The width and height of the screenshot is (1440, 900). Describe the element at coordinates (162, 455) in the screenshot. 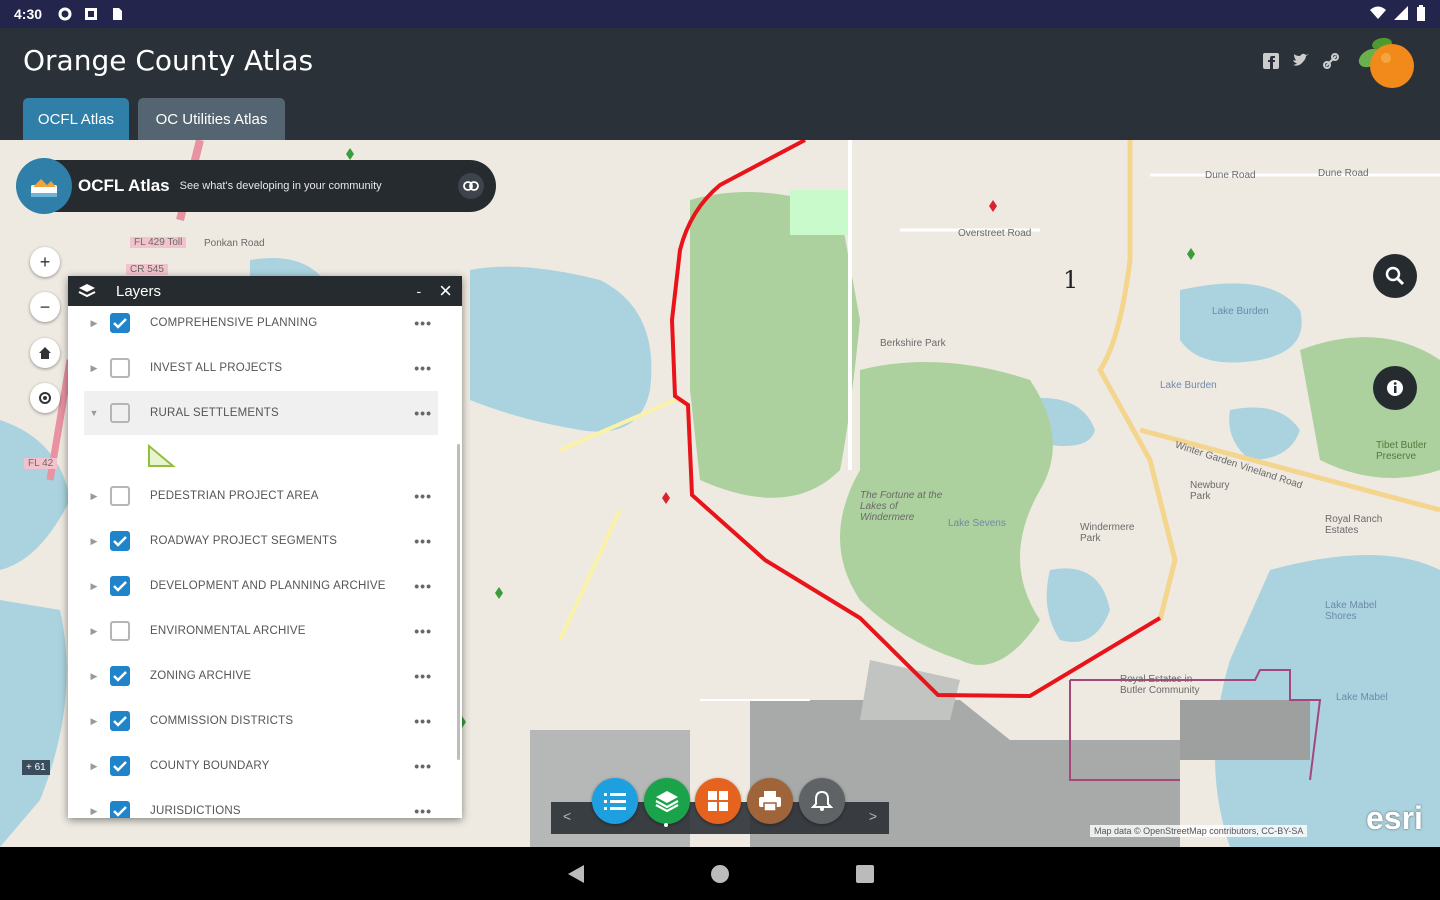

I see `rural-settlement-legend-swatch` at that location.